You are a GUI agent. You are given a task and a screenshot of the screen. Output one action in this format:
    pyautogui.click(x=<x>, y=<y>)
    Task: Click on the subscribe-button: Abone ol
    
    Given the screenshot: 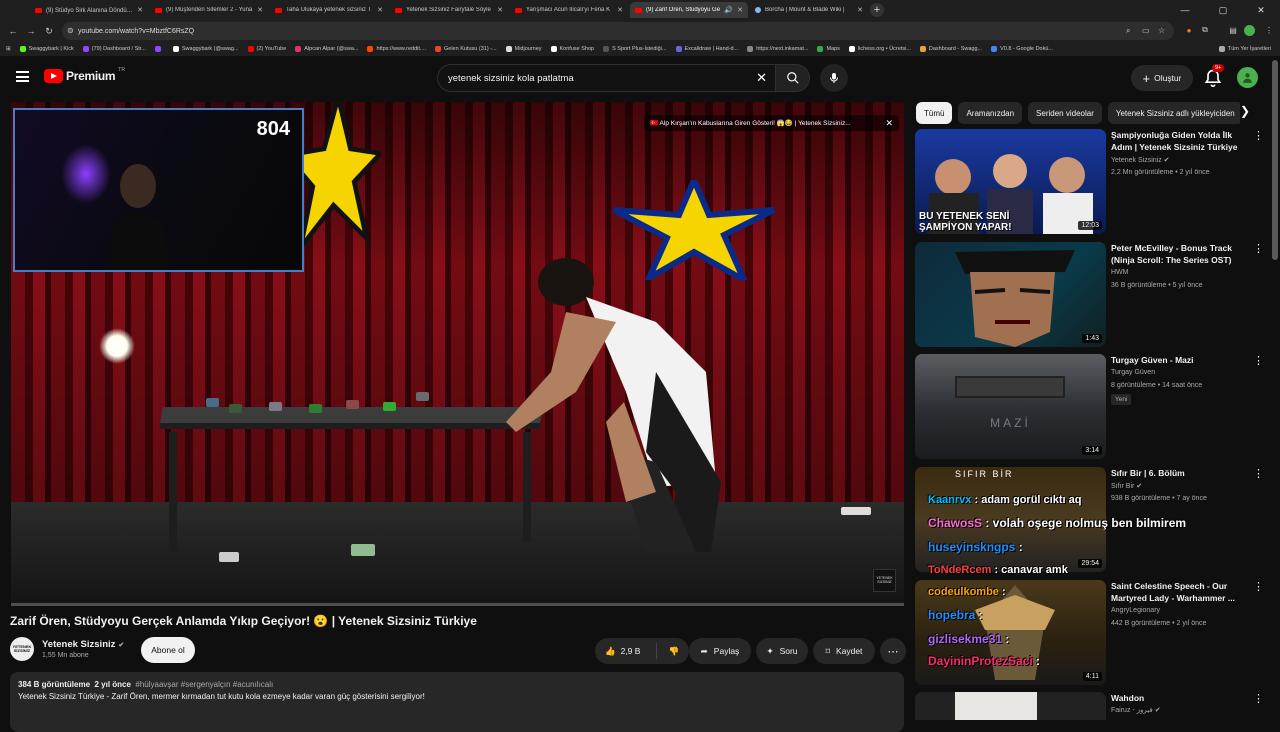 What is the action you would take?
    pyautogui.click(x=168, y=650)
    